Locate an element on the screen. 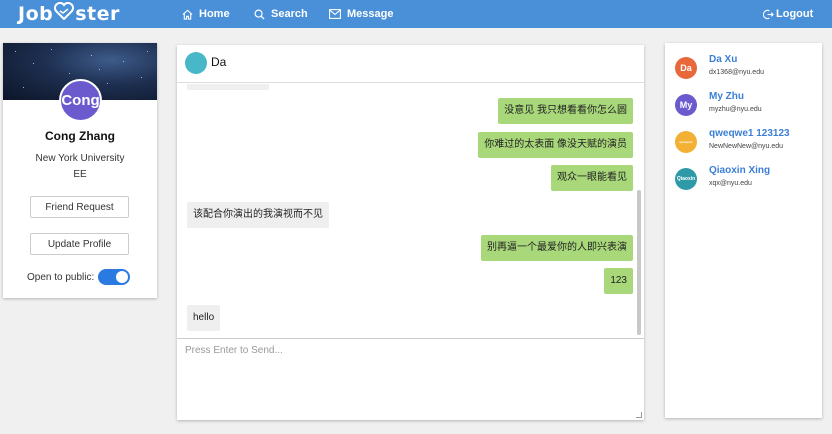 Image resolution: width=832 pixels, height=434 pixels. message-input-area is located at coordinates (410, 379).